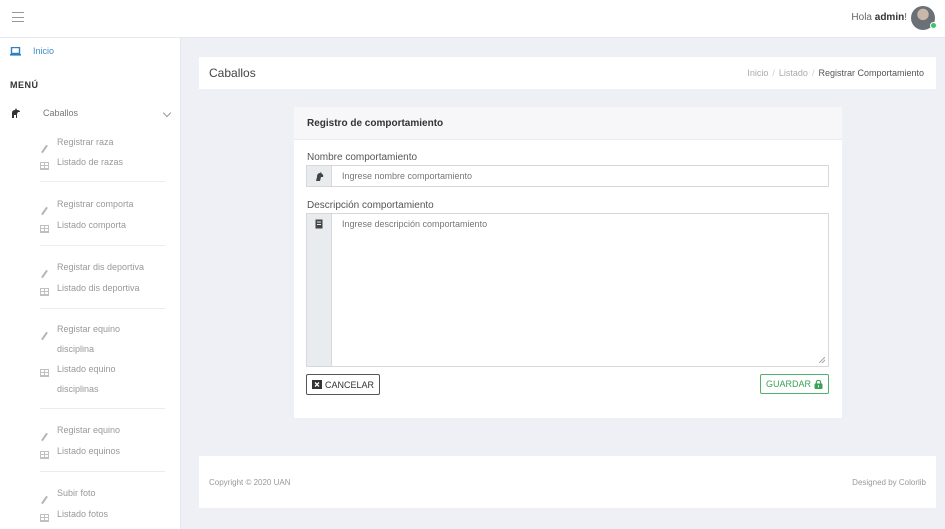 The width and height of the screenshot is (945, 529). What do you see at coordinates (580, 176) in the screenshot?
I see `name-input` at bounding box center [580, 176].